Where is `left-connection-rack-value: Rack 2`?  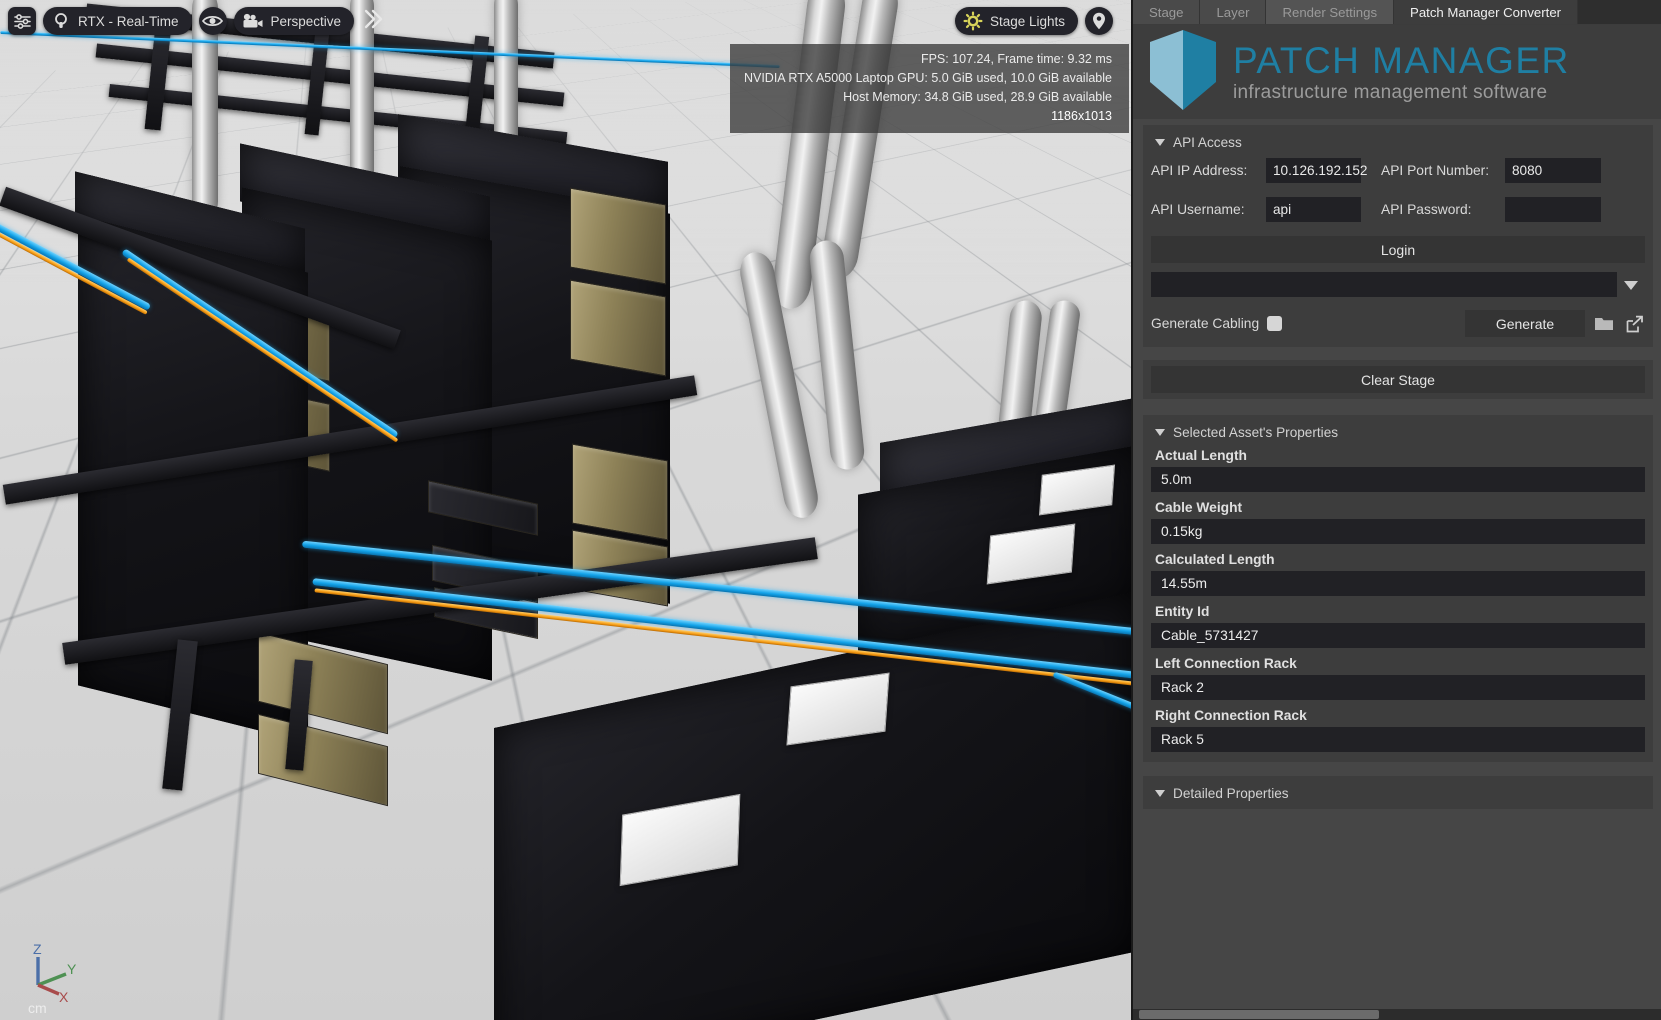 left-connection-rack-value: Rack 2 is located at coordinates (1398, 687).